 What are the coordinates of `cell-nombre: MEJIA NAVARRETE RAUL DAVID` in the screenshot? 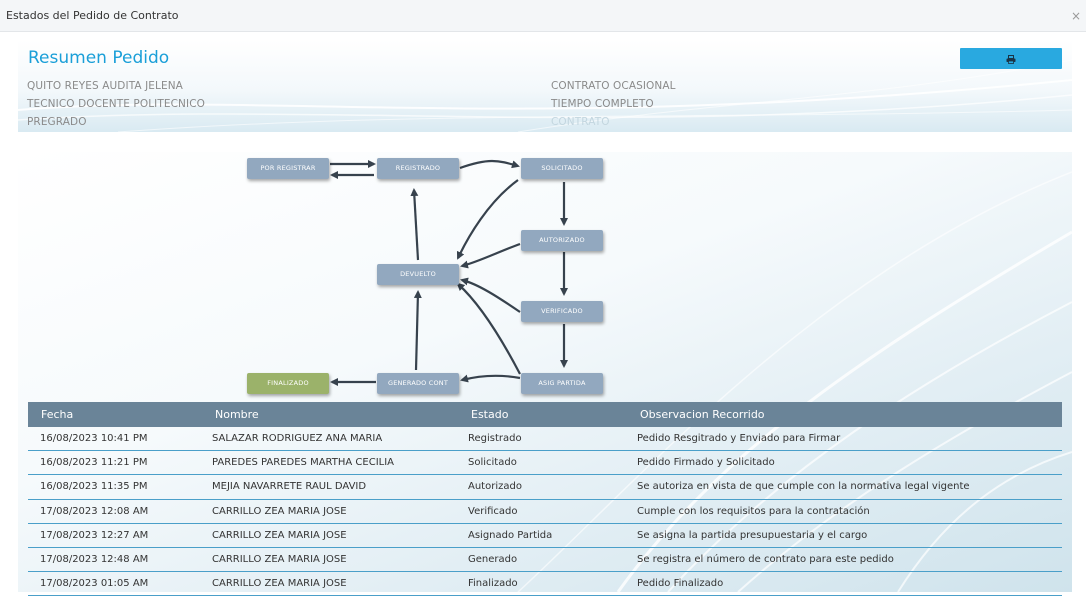 It's located at (330, 487).